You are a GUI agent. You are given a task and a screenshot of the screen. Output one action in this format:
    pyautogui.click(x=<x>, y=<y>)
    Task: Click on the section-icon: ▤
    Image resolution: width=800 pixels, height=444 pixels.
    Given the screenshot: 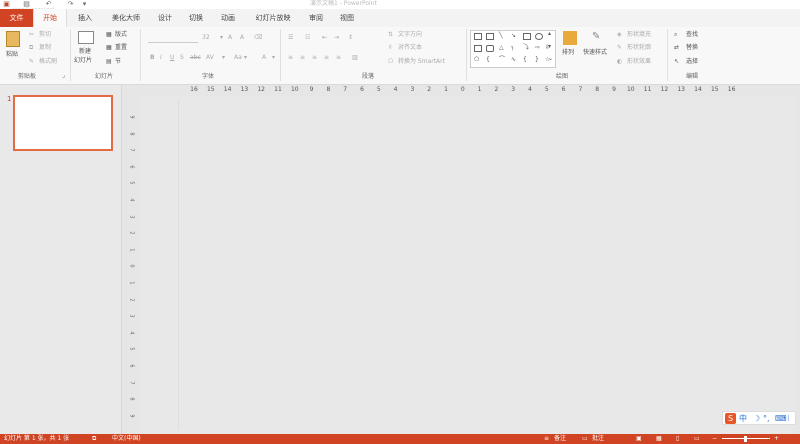 What is the action you would take?
    pyautogui.click(x=109, y=62)
    